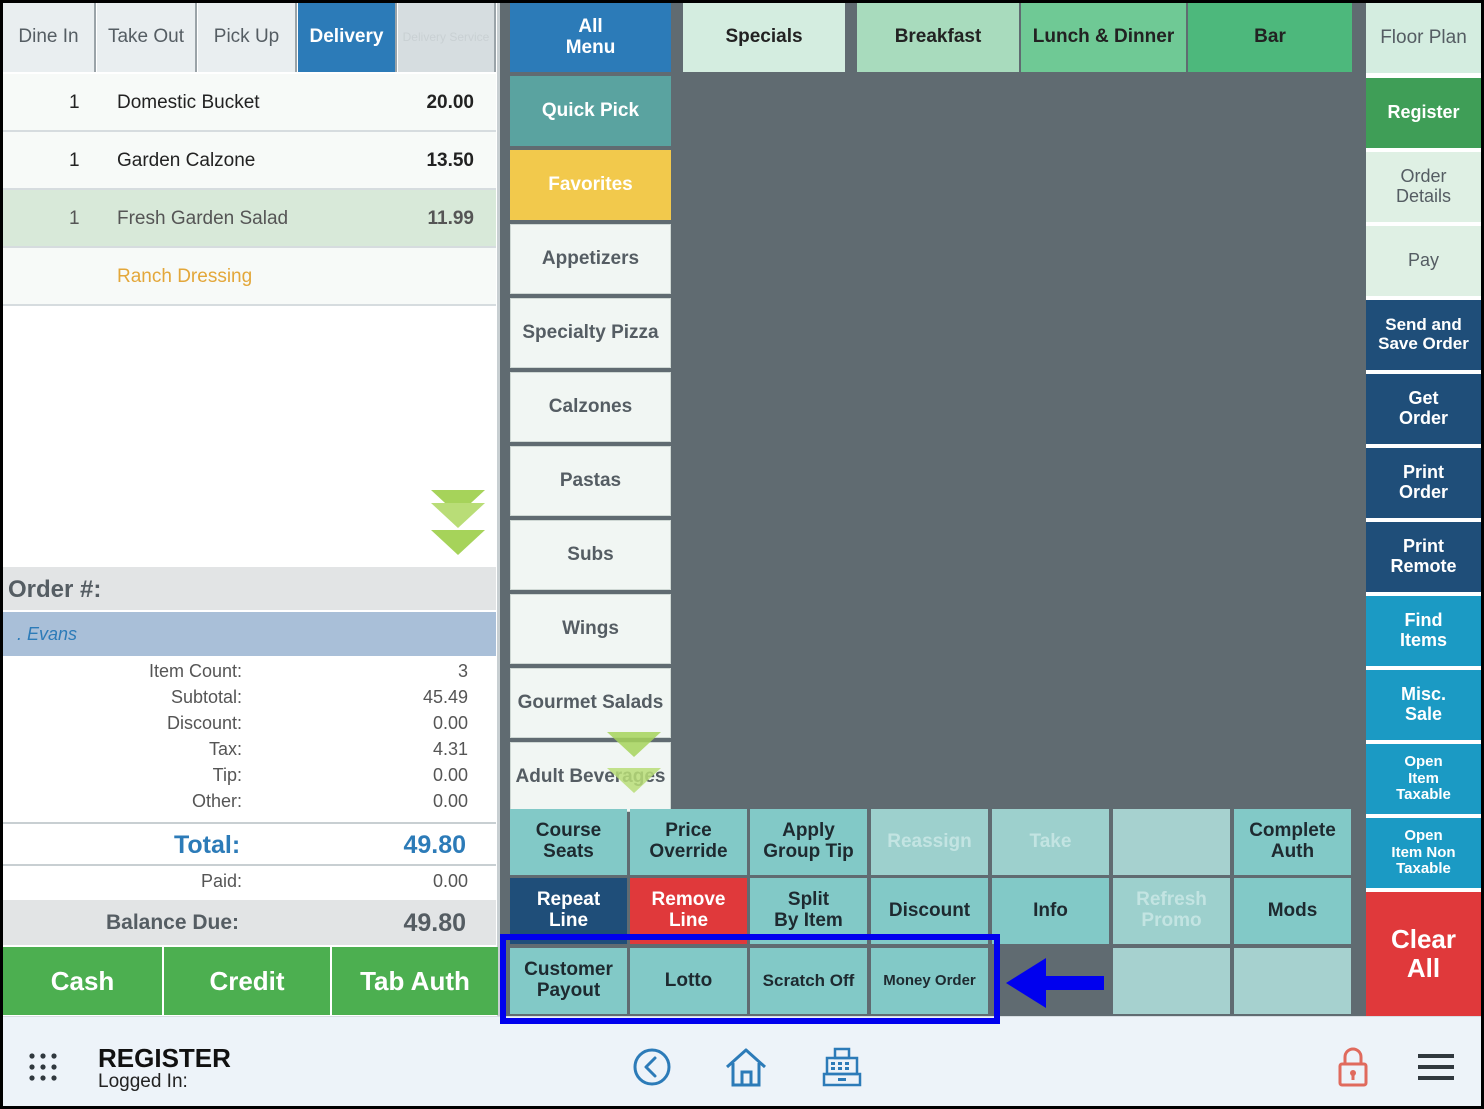  Describe the element at coordinates (216, 801) in the screenshot. I see `summary-label: Other:` at that location.